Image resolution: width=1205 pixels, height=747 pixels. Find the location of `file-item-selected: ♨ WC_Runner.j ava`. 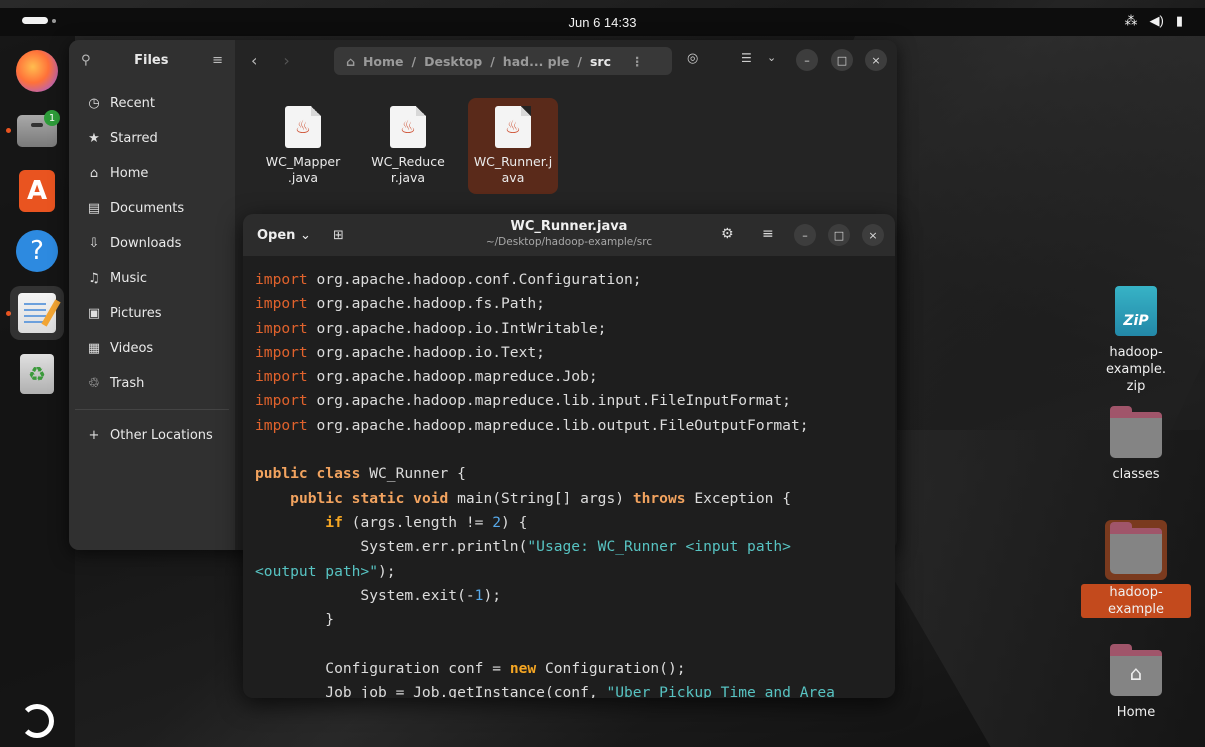

file-item-selected: ♨ WC_Runner.j ava is located at coordinates (513, 146).